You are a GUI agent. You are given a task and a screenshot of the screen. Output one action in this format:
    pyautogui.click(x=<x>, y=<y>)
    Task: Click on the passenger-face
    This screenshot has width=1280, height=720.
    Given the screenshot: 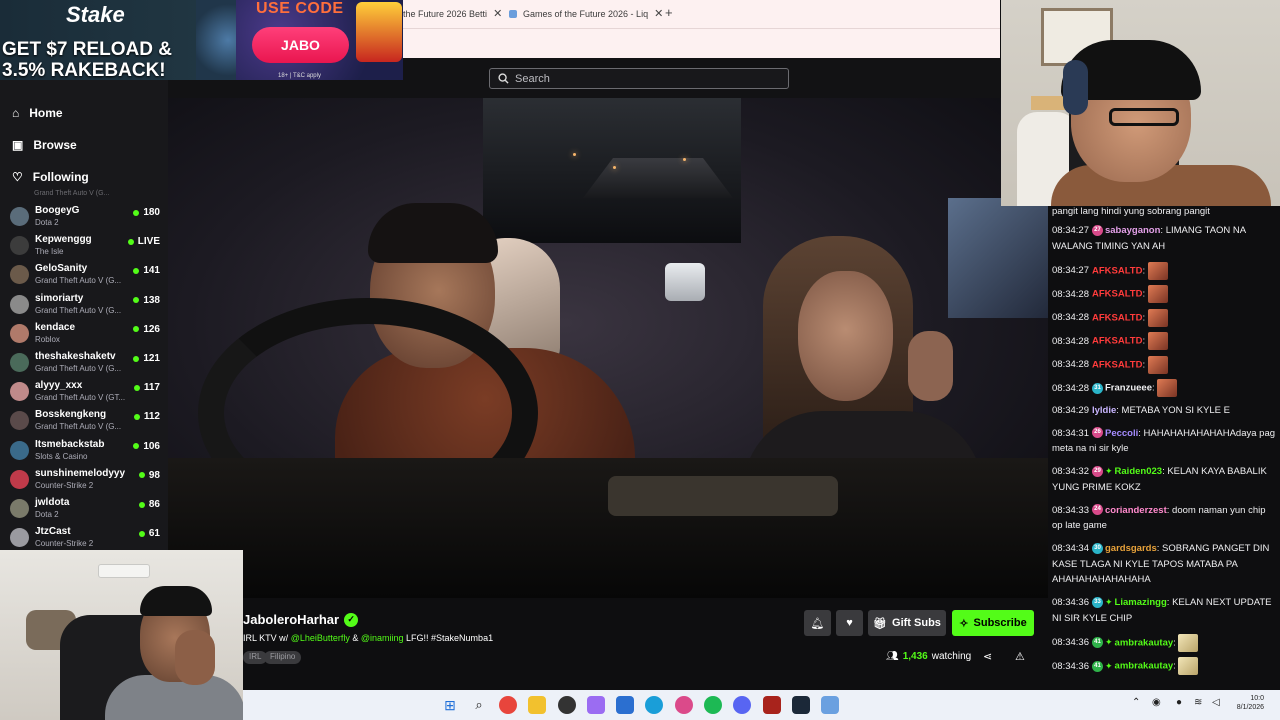 What is the action you would take?
    pyautogui.click(x=845, y=336)
    